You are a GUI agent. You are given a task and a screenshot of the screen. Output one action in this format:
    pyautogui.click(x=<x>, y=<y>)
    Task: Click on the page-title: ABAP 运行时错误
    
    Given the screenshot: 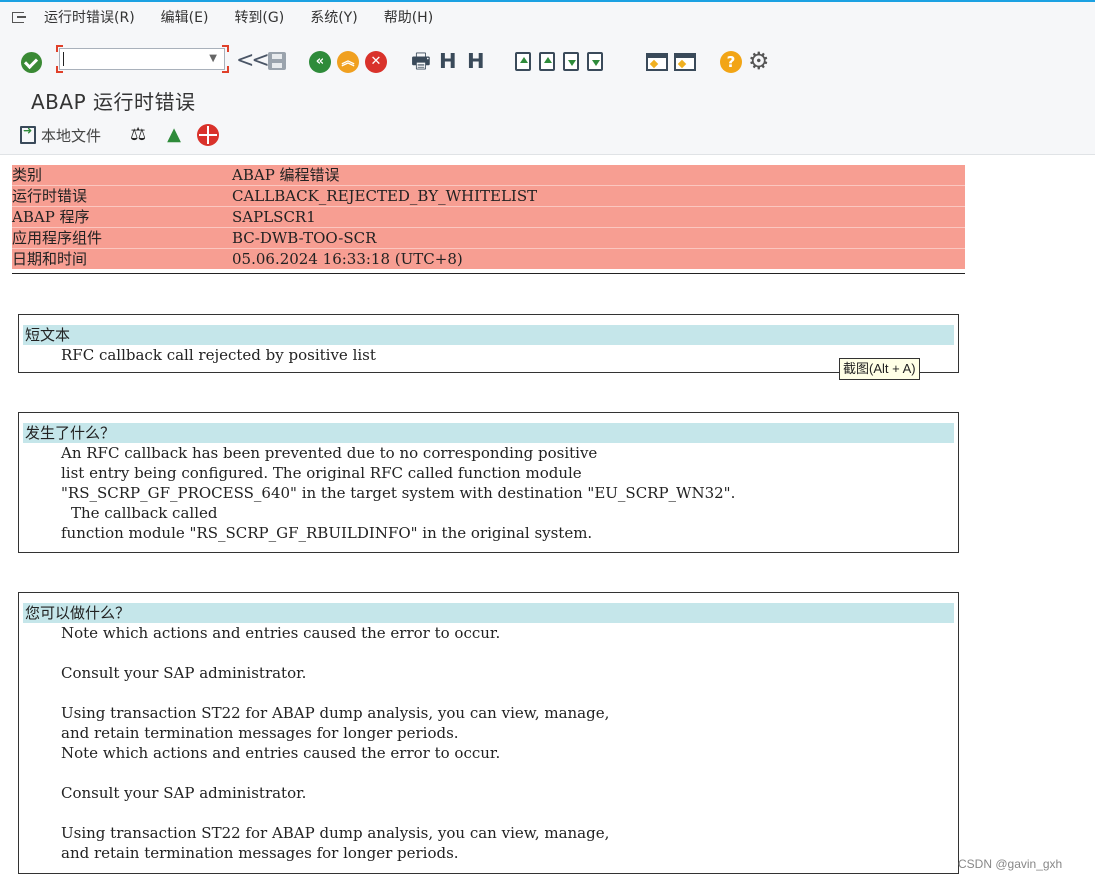 What is the action you would take?
    pyautogui.click(x=113, y=102)
    